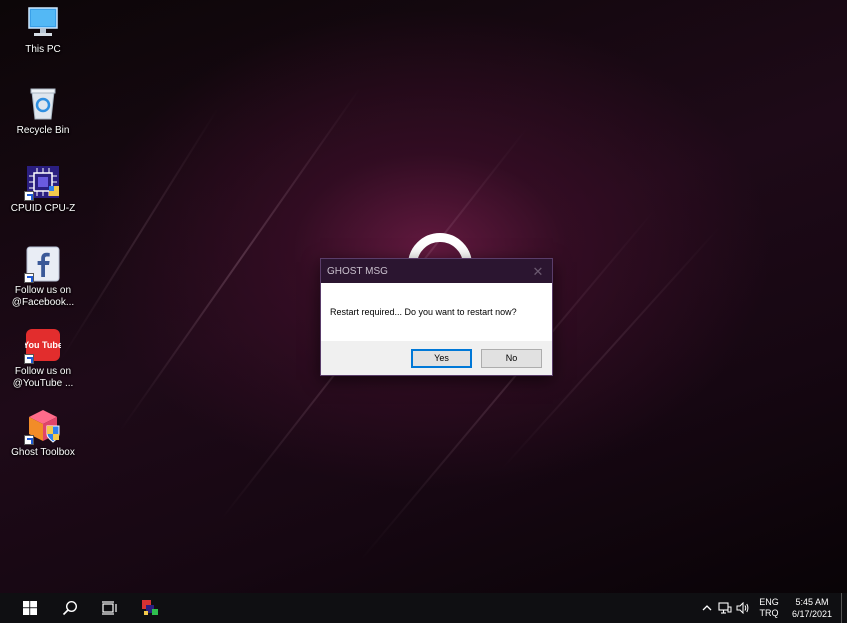 This screenshot has width=847, height=623. What do you see at coordinates (42, 426) in the screenshot?
I see `ghost-toolbox-icon` at bounding box center [42, 426].